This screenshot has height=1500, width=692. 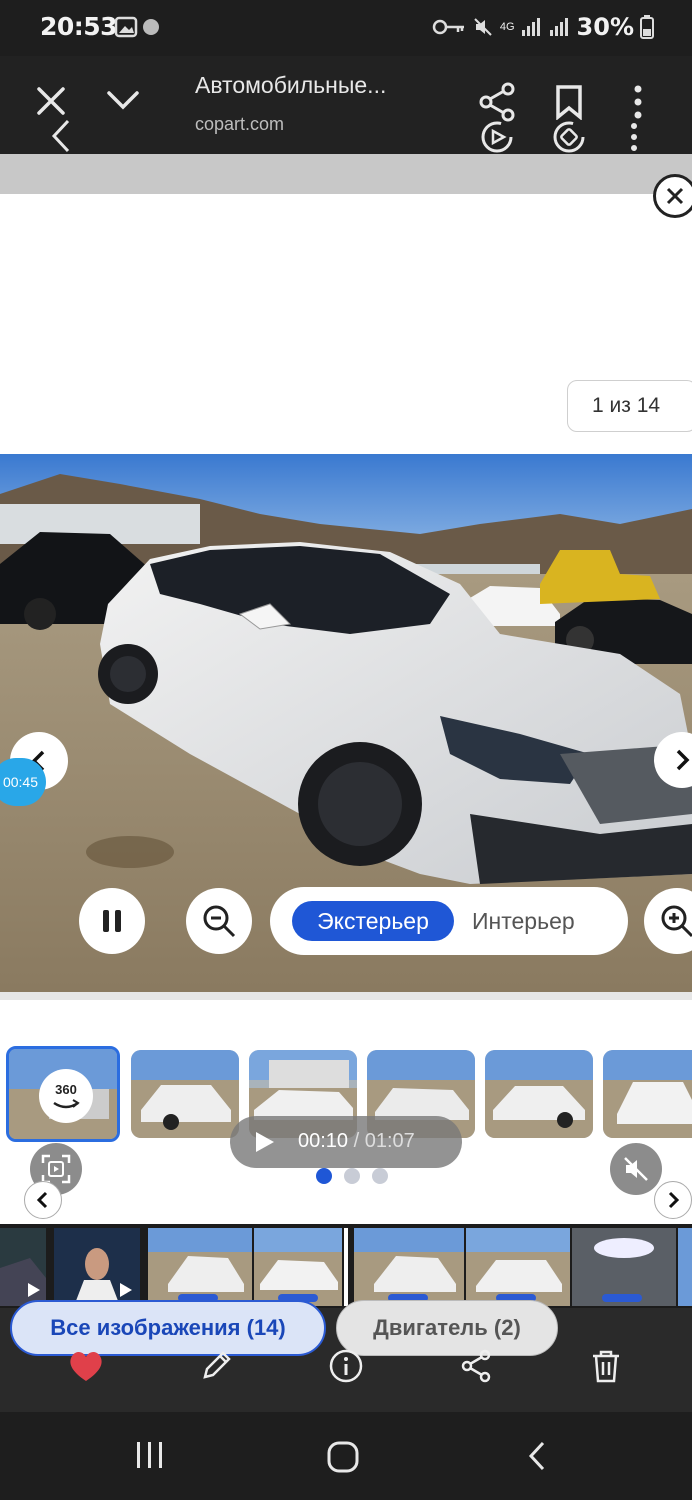 What do you see at coordinates (676, 921) in the screenshot?
I see `zoom-in-icon` at bounding box center [676, 921].